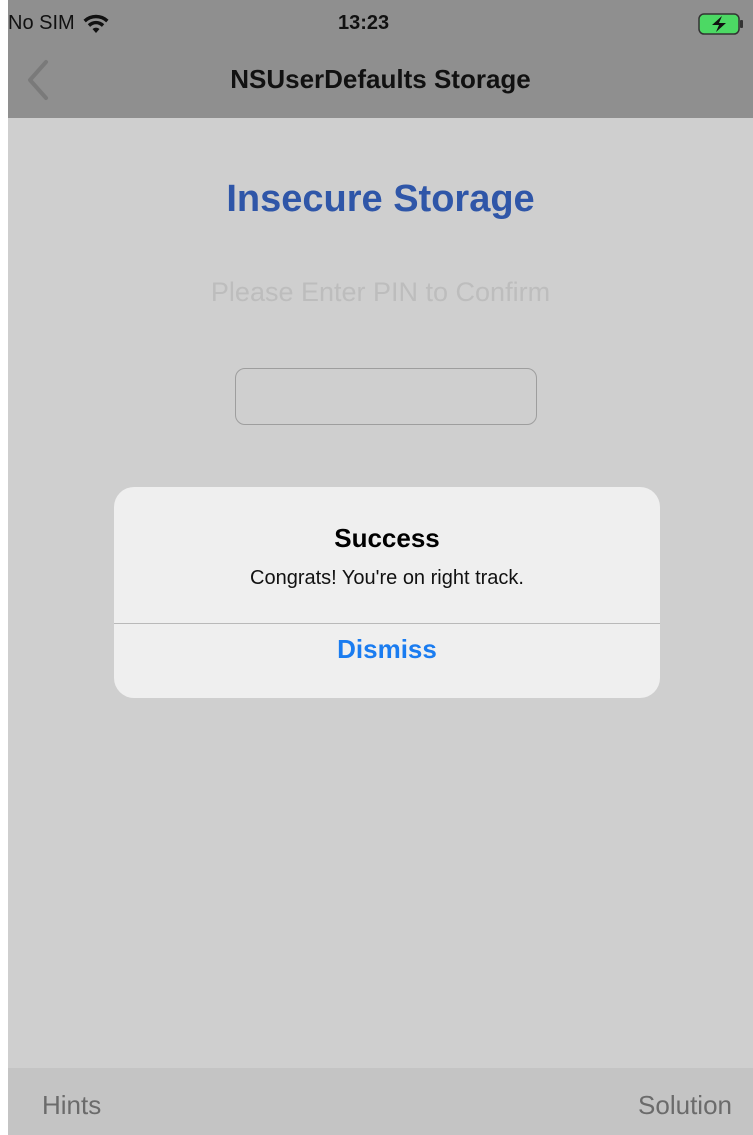 This screenshot has width=753, height=1135. Describe the element at coordinates (364, 23) in the screenshot. I see `clock: 13:23` at that location.